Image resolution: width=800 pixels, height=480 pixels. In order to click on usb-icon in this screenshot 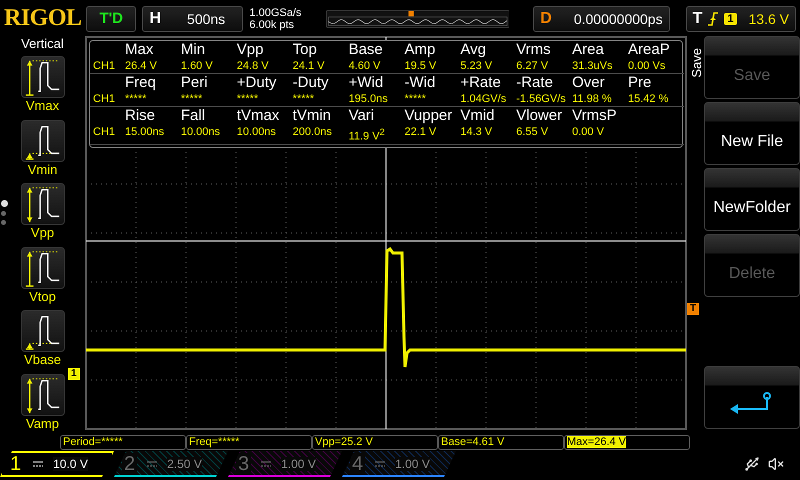, I will do `click(752, 464)`.